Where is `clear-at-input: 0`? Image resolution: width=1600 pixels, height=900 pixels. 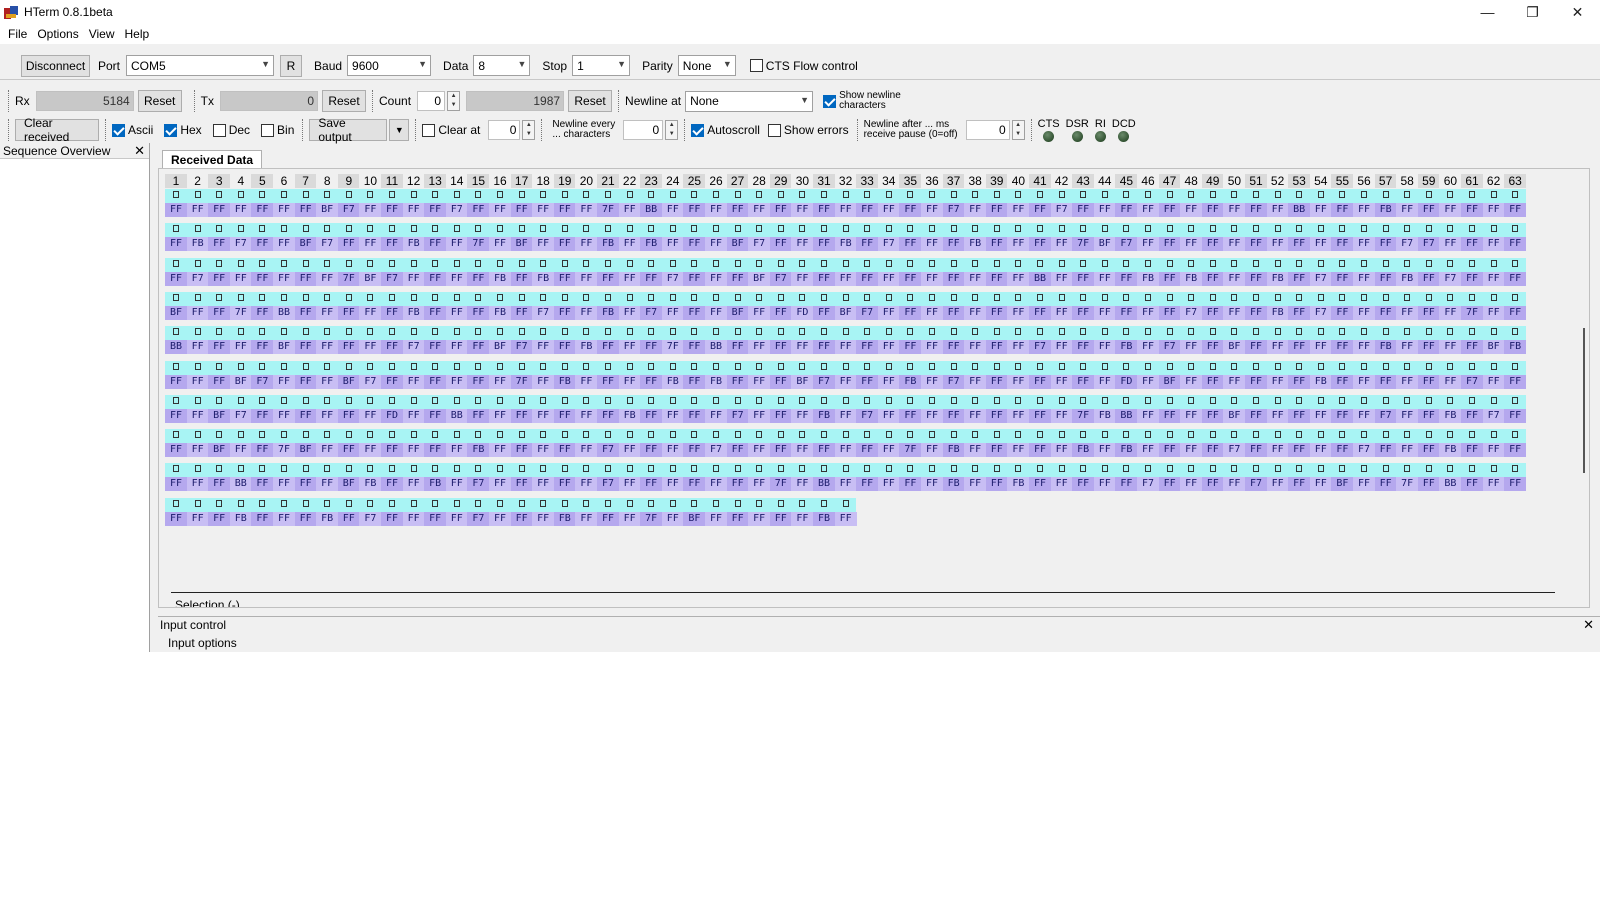 clear-at-input: 0 is located at coordinates (504, 130).